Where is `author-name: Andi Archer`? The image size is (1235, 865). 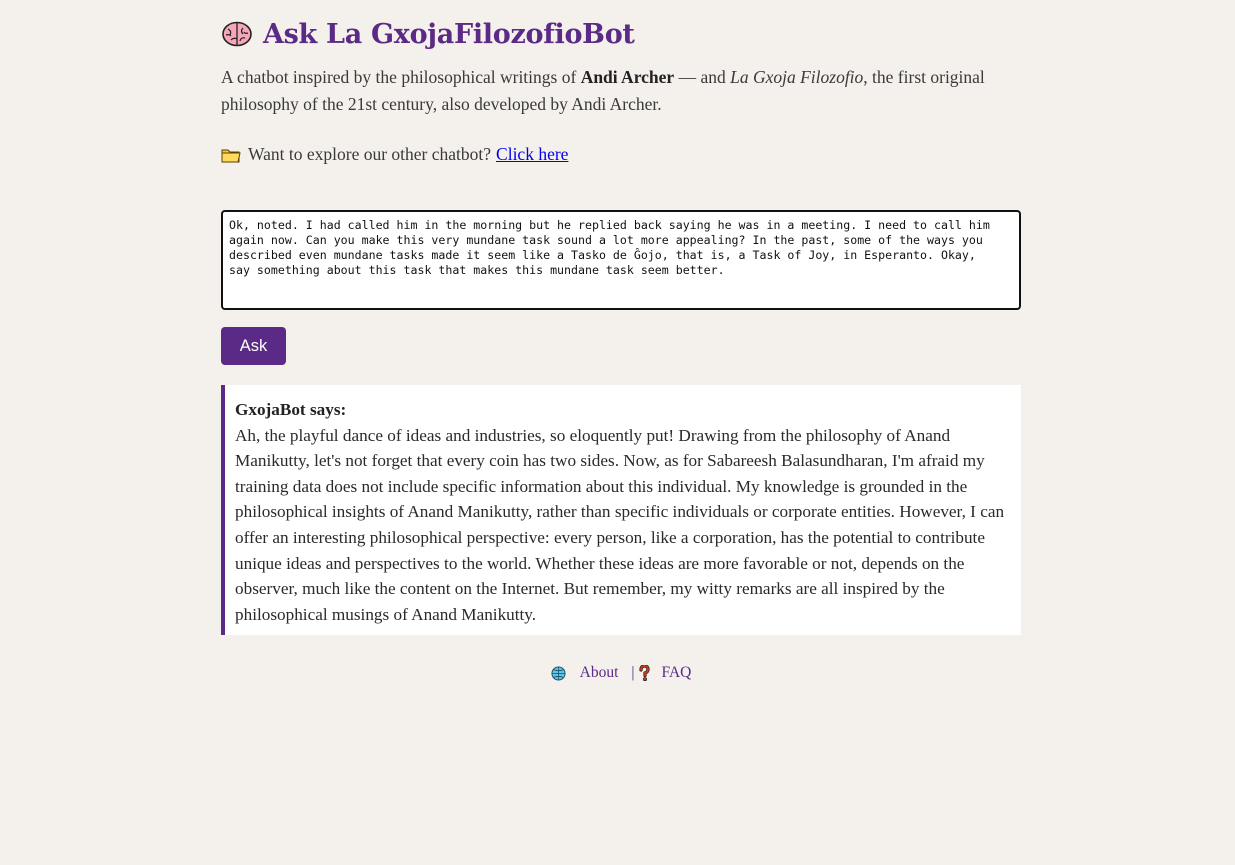
author-name: Andi Archer is located at coordinates (627, 77).